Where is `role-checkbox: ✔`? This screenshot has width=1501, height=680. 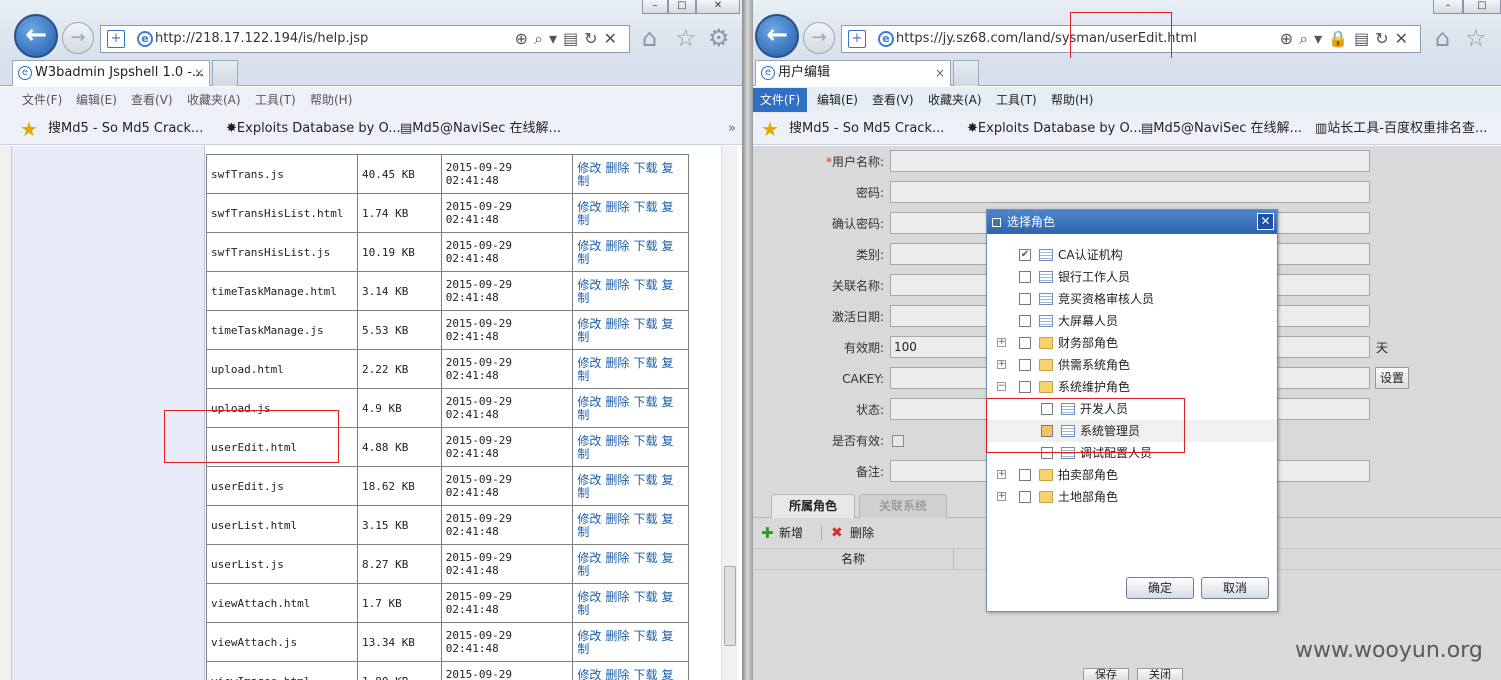 role-checkbox: ✔ is located at coordinates (1025, 255).